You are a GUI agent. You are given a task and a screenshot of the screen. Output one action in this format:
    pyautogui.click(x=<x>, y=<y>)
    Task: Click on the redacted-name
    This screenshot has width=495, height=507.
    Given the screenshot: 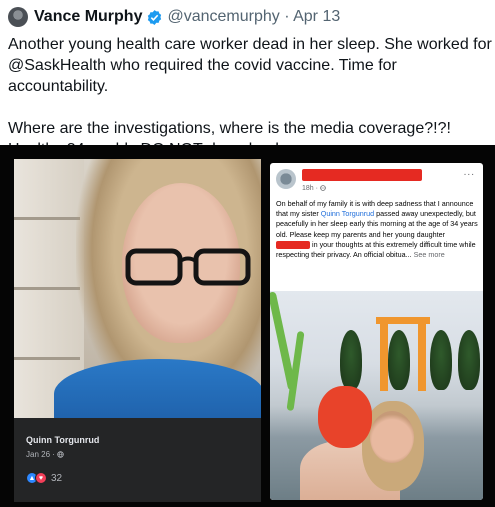 What is the action you would take?
    pyautogui.click(x=362, y=175)
    